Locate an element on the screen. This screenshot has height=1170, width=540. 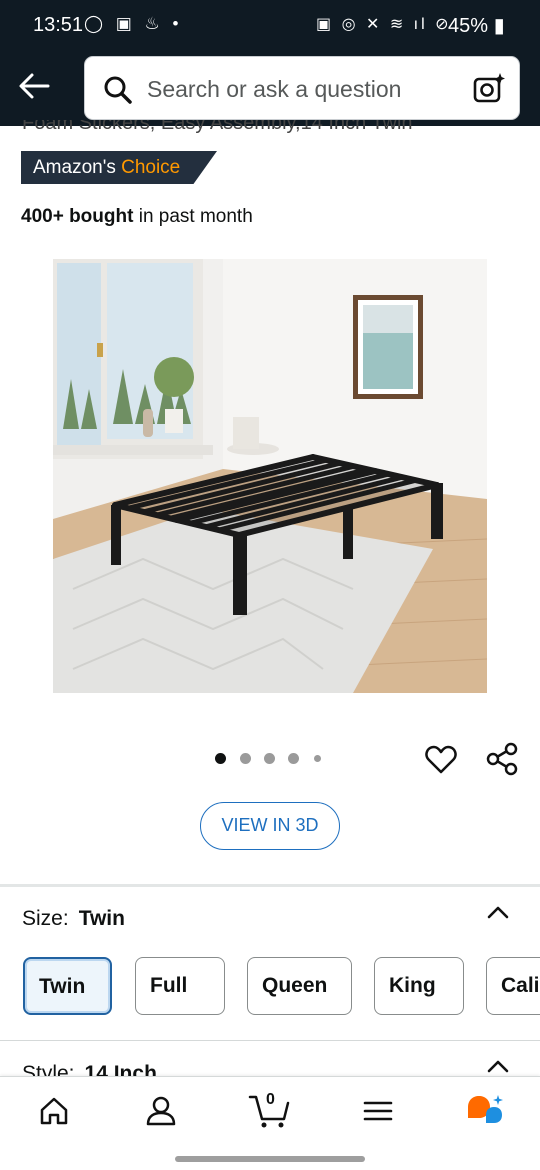
size-option-queen: Queen is located at coordinates (299, 986).